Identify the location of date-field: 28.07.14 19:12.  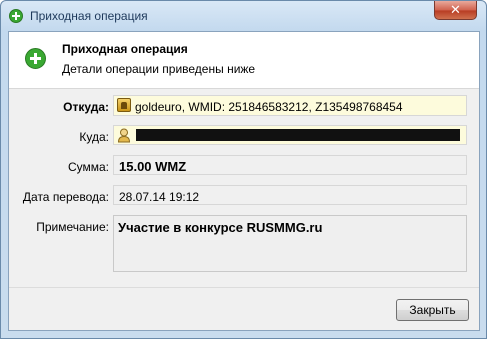
(290, 195).